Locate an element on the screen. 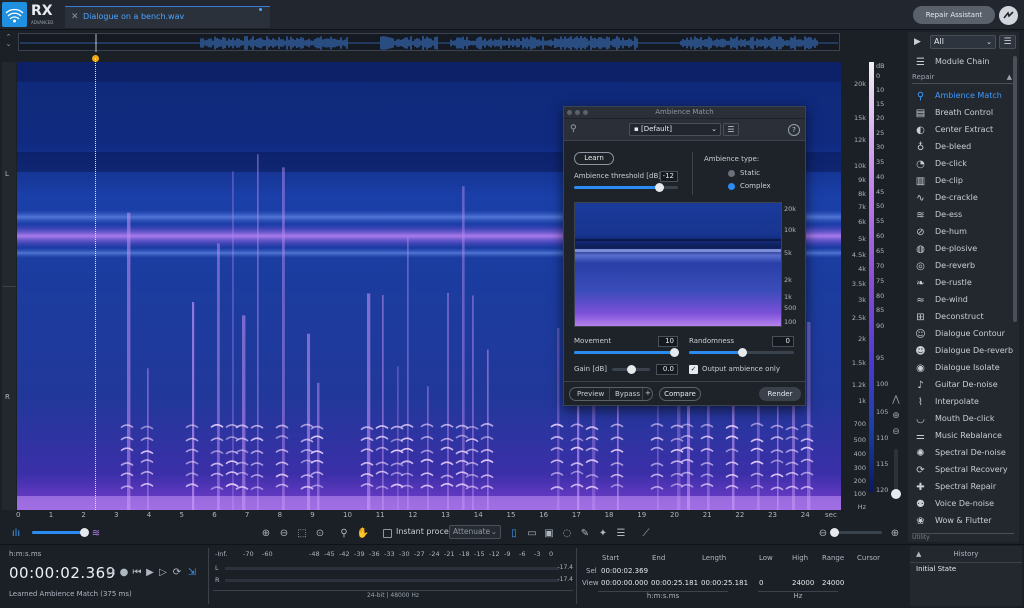  magic-wand-icon: ✦ is located at coordinates (603, 533).